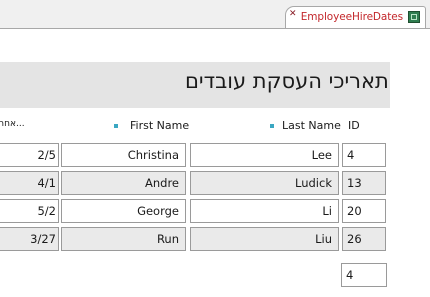  Describe the element at coordinates (116, 126) in the screenshot. I see `selection-marker-first-name` at that location.